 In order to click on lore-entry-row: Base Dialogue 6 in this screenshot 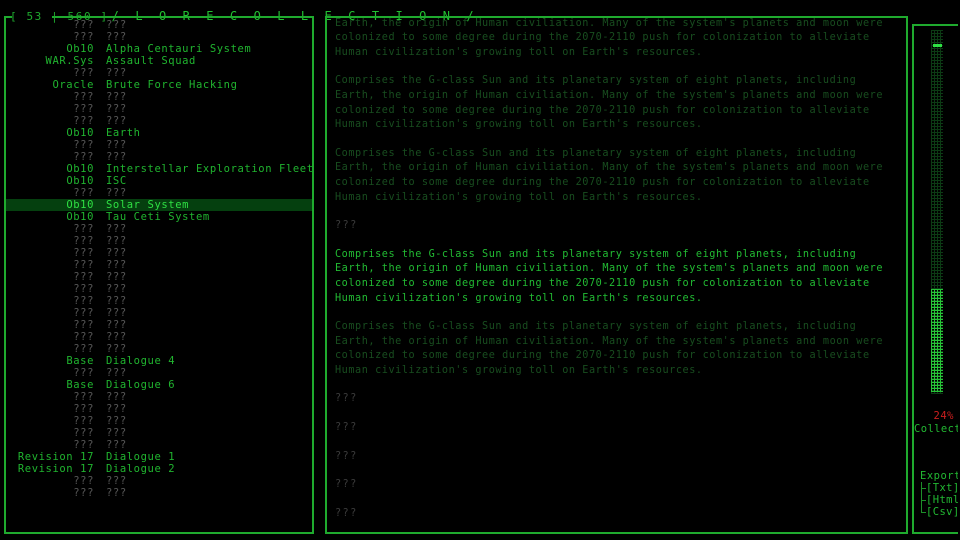, I will do `click(159, 385)`.